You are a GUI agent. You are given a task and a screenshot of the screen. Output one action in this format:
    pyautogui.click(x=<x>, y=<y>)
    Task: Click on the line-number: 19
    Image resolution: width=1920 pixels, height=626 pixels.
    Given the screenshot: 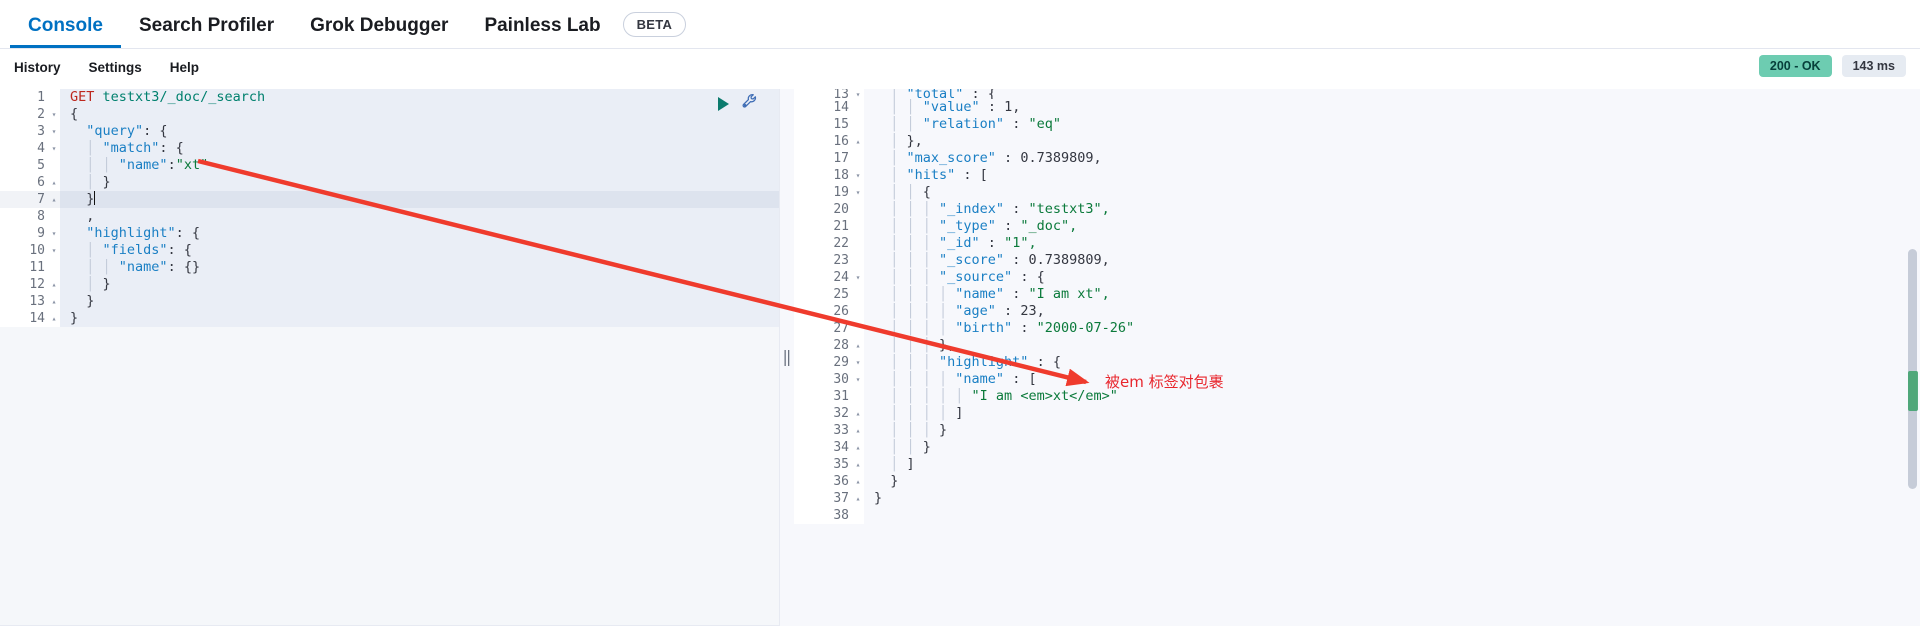 What is the action you would take?
    pyautogui.click(x=823, y=192)
    